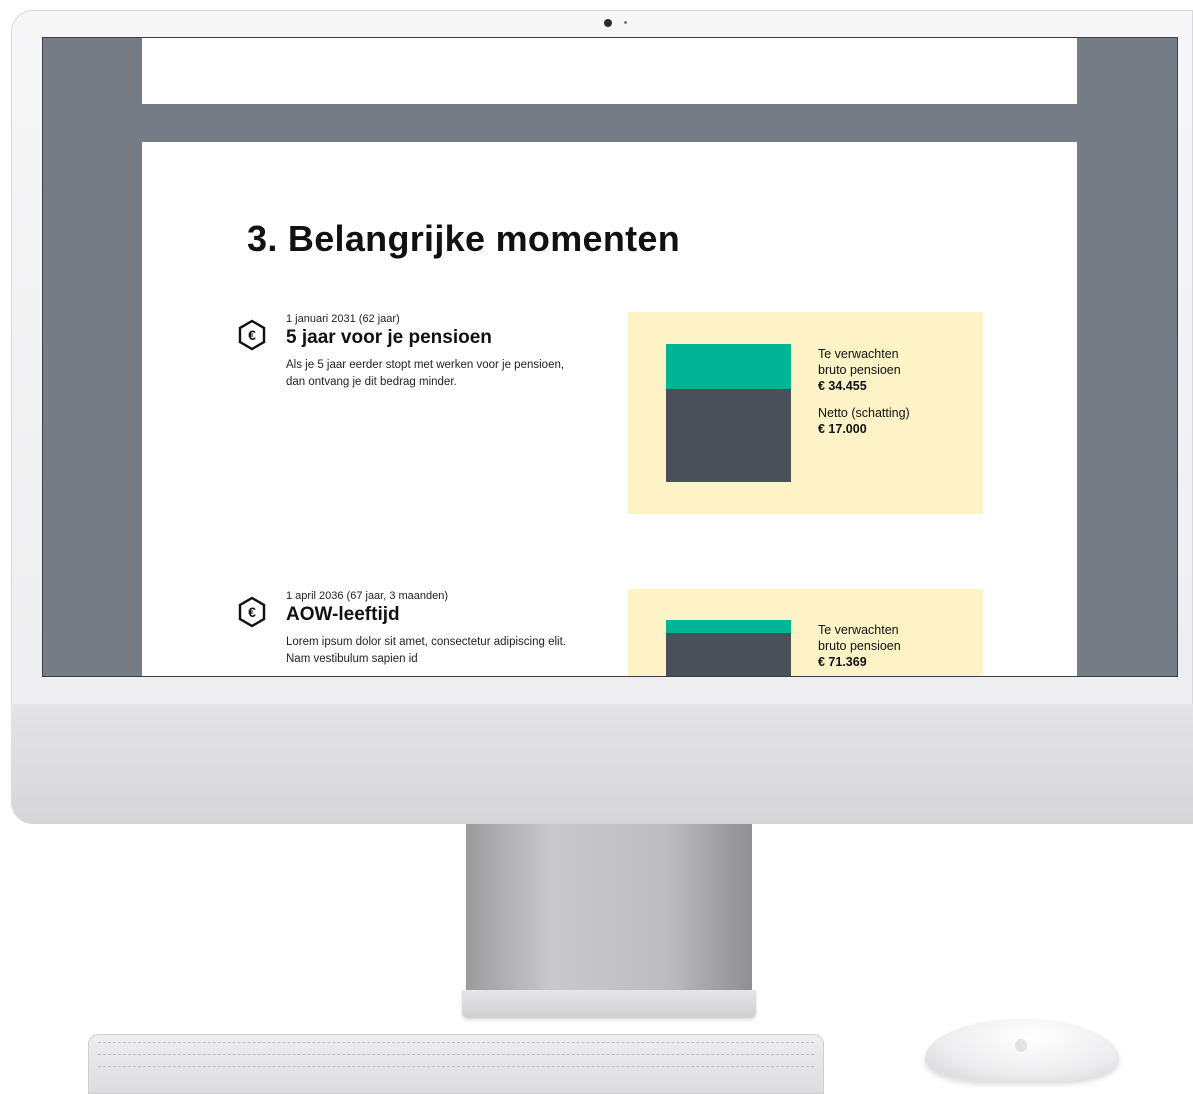 This screenshot has width=1193, height=1094. What do you see at coordinates (805, 632) in the screenshot?
I see `pension-card: Te verwachten bruto pensioen € 71.369` at bounding box center [805, 632].